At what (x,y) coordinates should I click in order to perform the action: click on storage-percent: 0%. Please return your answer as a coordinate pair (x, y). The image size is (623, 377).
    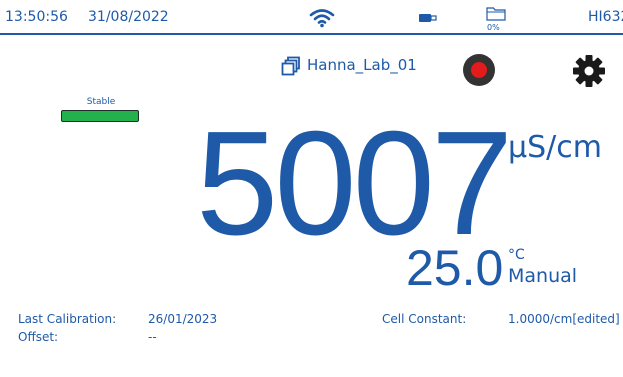
    Looking at the image, I should click on (493, 27).